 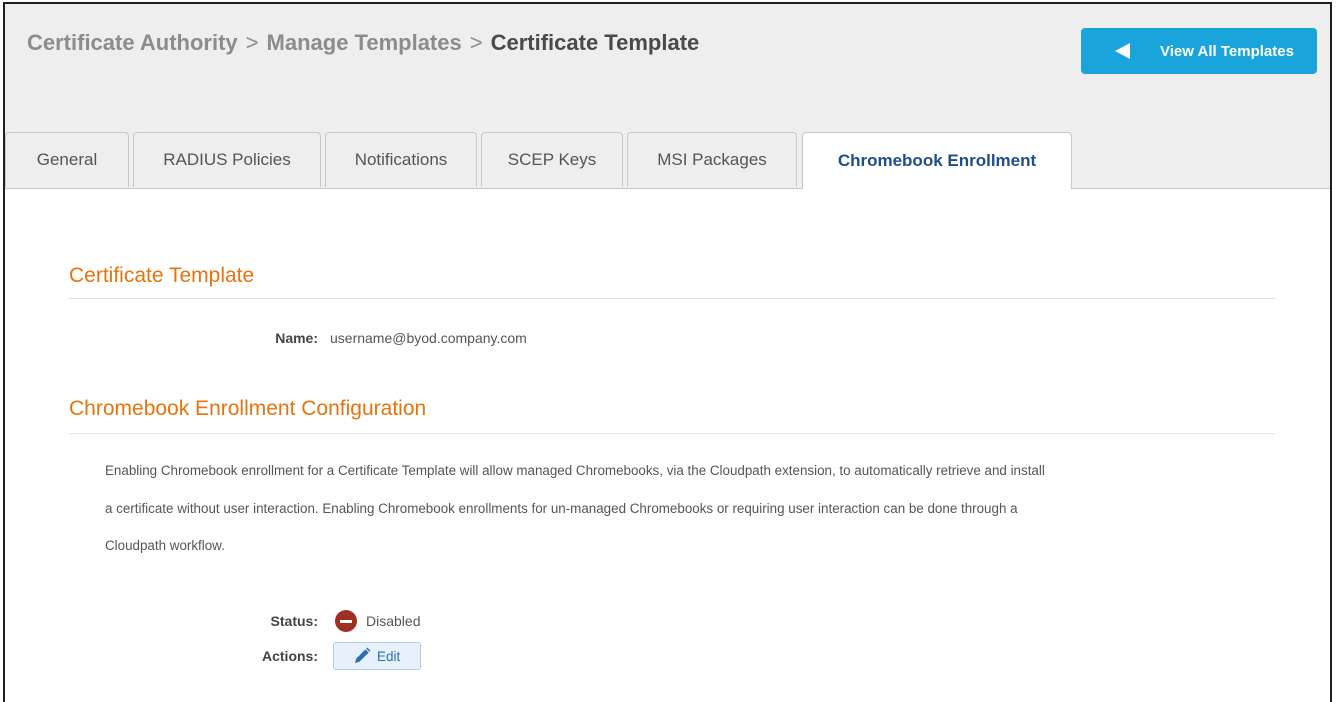 I want to click on edit-label: Edit, so click(x=389, y=656).